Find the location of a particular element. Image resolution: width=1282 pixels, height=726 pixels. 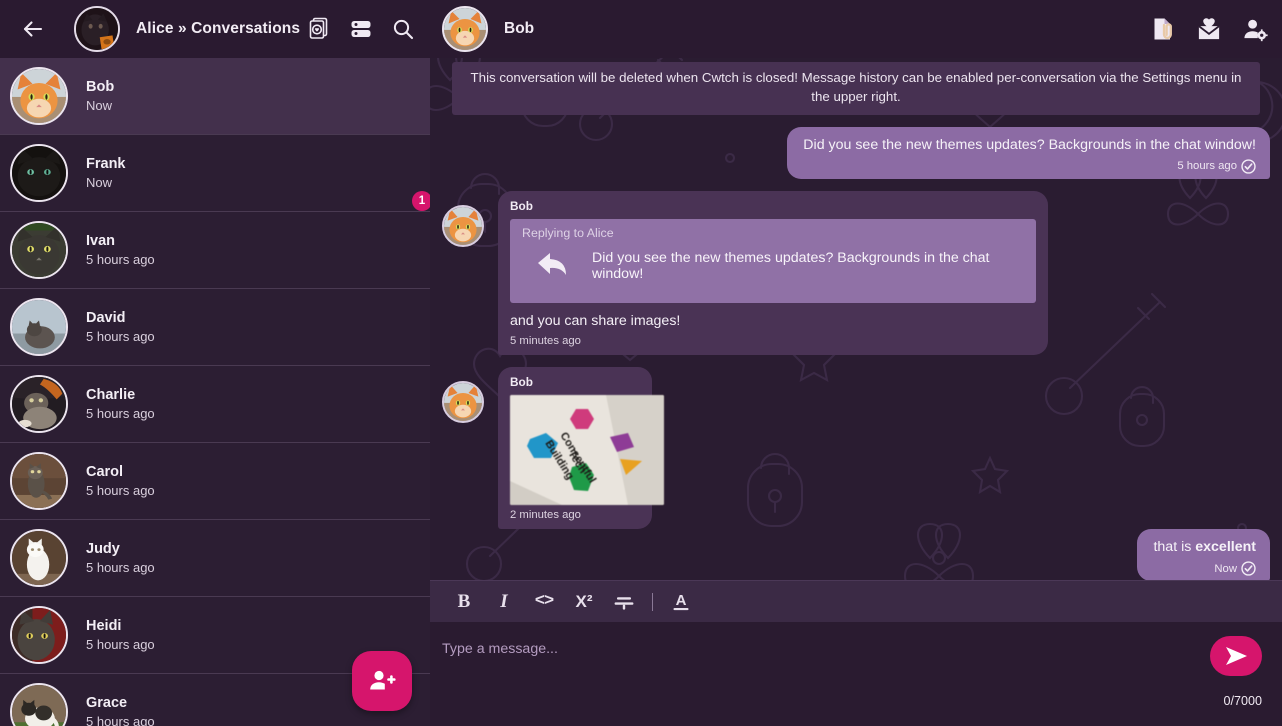

chat-header-actions is located at coordinates (1209, 29).